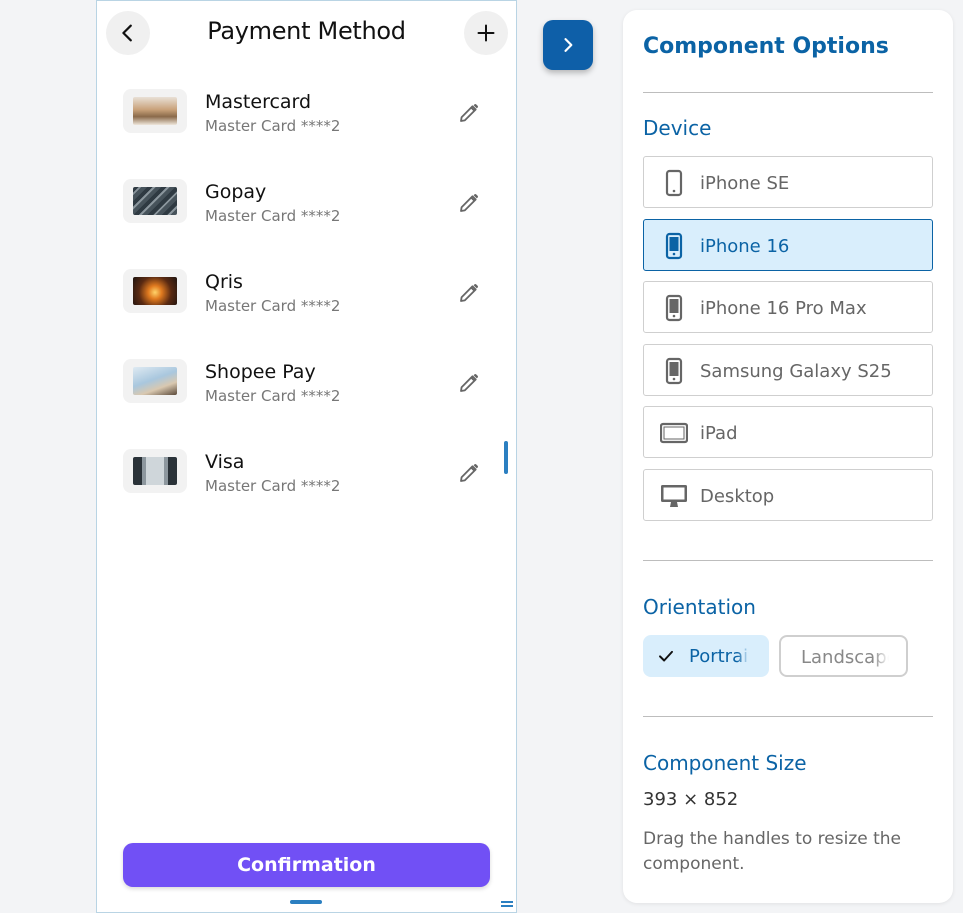  I want to click on add-payment-button, so click(486, 33).